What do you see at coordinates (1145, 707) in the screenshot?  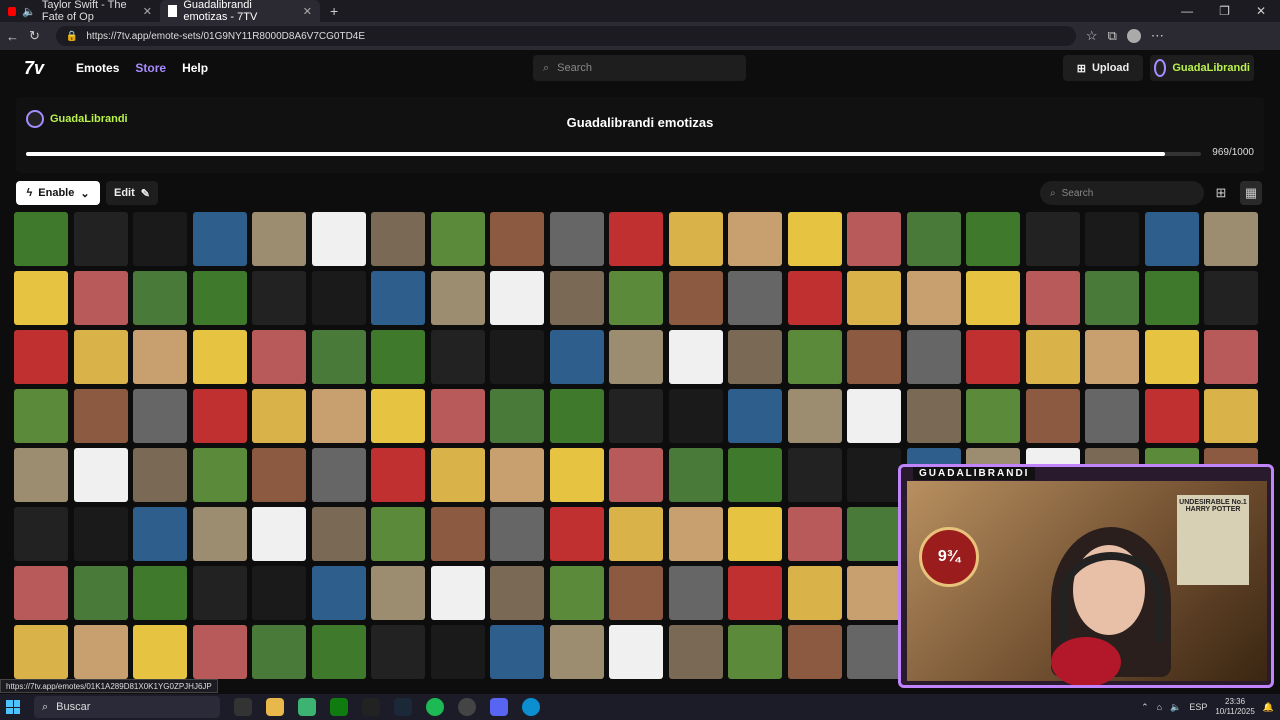 I see `chevron-up-icon: ⌃` at bounding box center [1145, 707].